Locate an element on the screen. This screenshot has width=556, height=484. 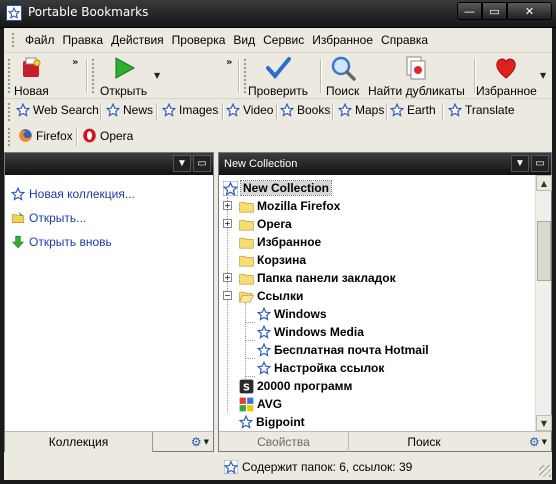
tree-node-label: Opera is located at coordinates (274, 224).